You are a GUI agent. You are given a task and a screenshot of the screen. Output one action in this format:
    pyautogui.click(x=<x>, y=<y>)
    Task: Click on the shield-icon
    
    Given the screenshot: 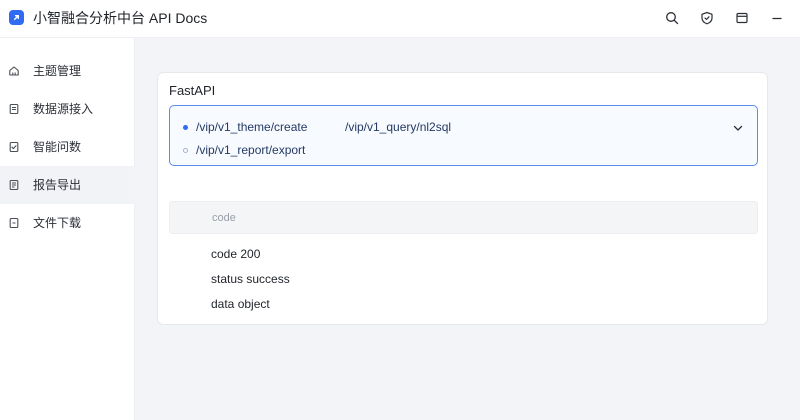 What is the action you would take?
    pyautogui.click(x=707, y=18)
    